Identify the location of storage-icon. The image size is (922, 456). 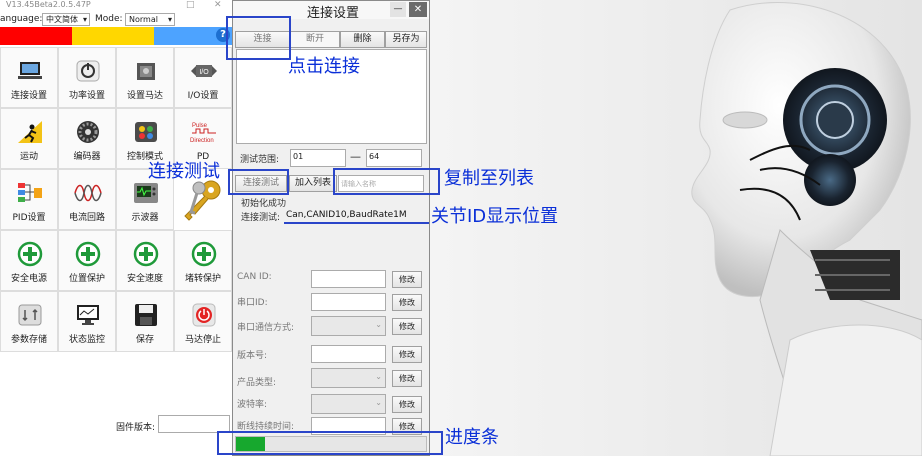
(30, 315).